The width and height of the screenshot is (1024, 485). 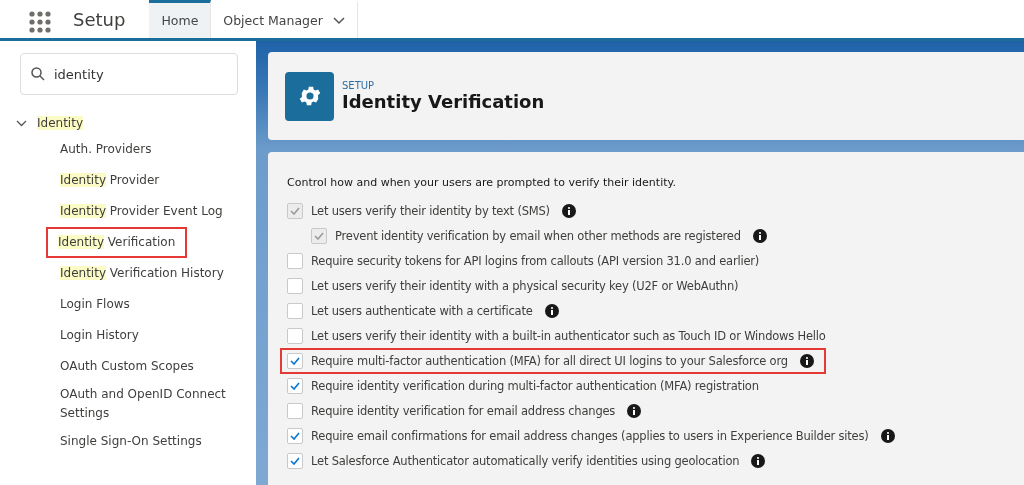 I want to click on intro-text: Control how and when your users are prompted to verify their identity., so click(x=482, y=182).